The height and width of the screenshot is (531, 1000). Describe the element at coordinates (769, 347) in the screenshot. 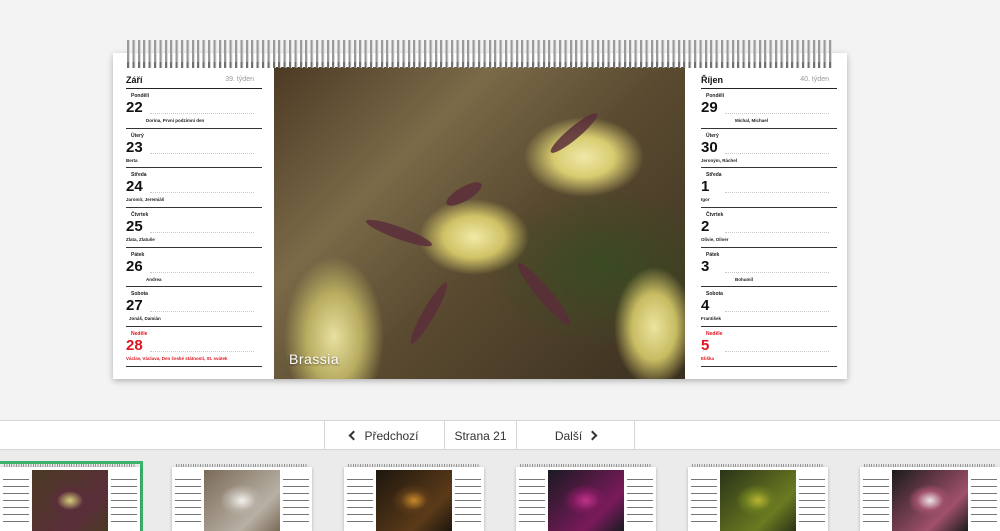

I see `day-row-sunday: Neděle 5 Eliška` at that location.